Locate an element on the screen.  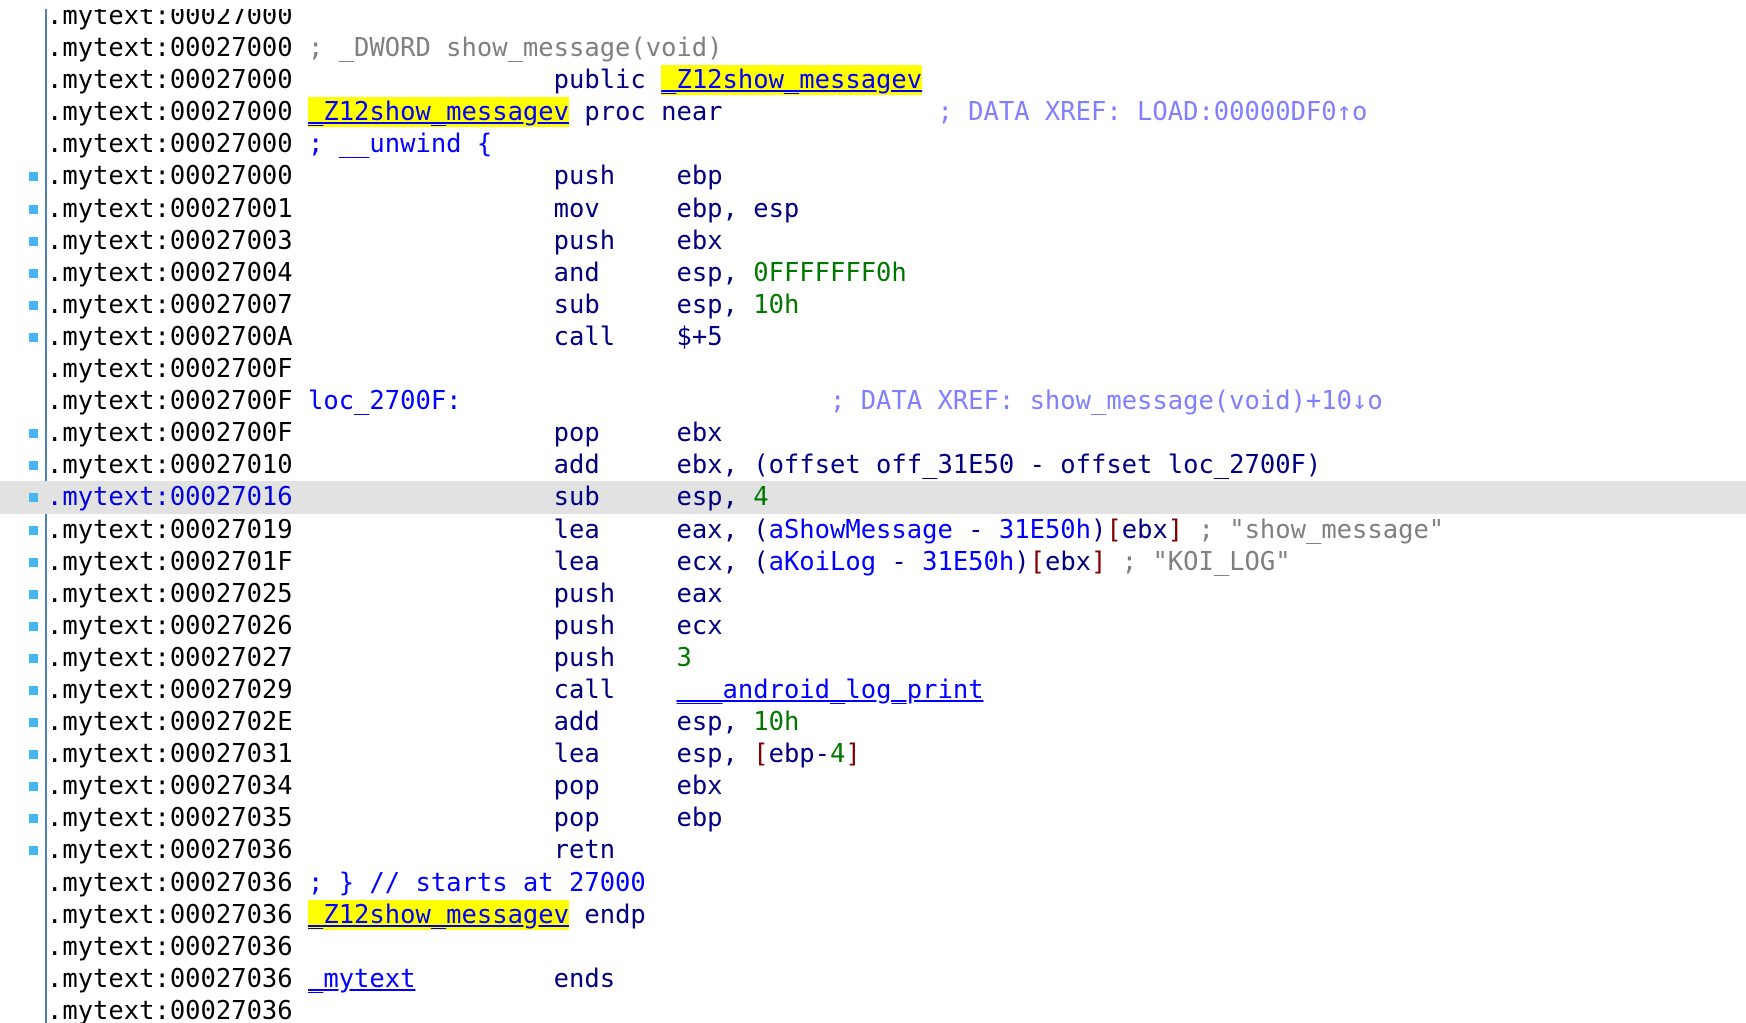
instruction-mnemonic: public is located at coordinates (607, 80).